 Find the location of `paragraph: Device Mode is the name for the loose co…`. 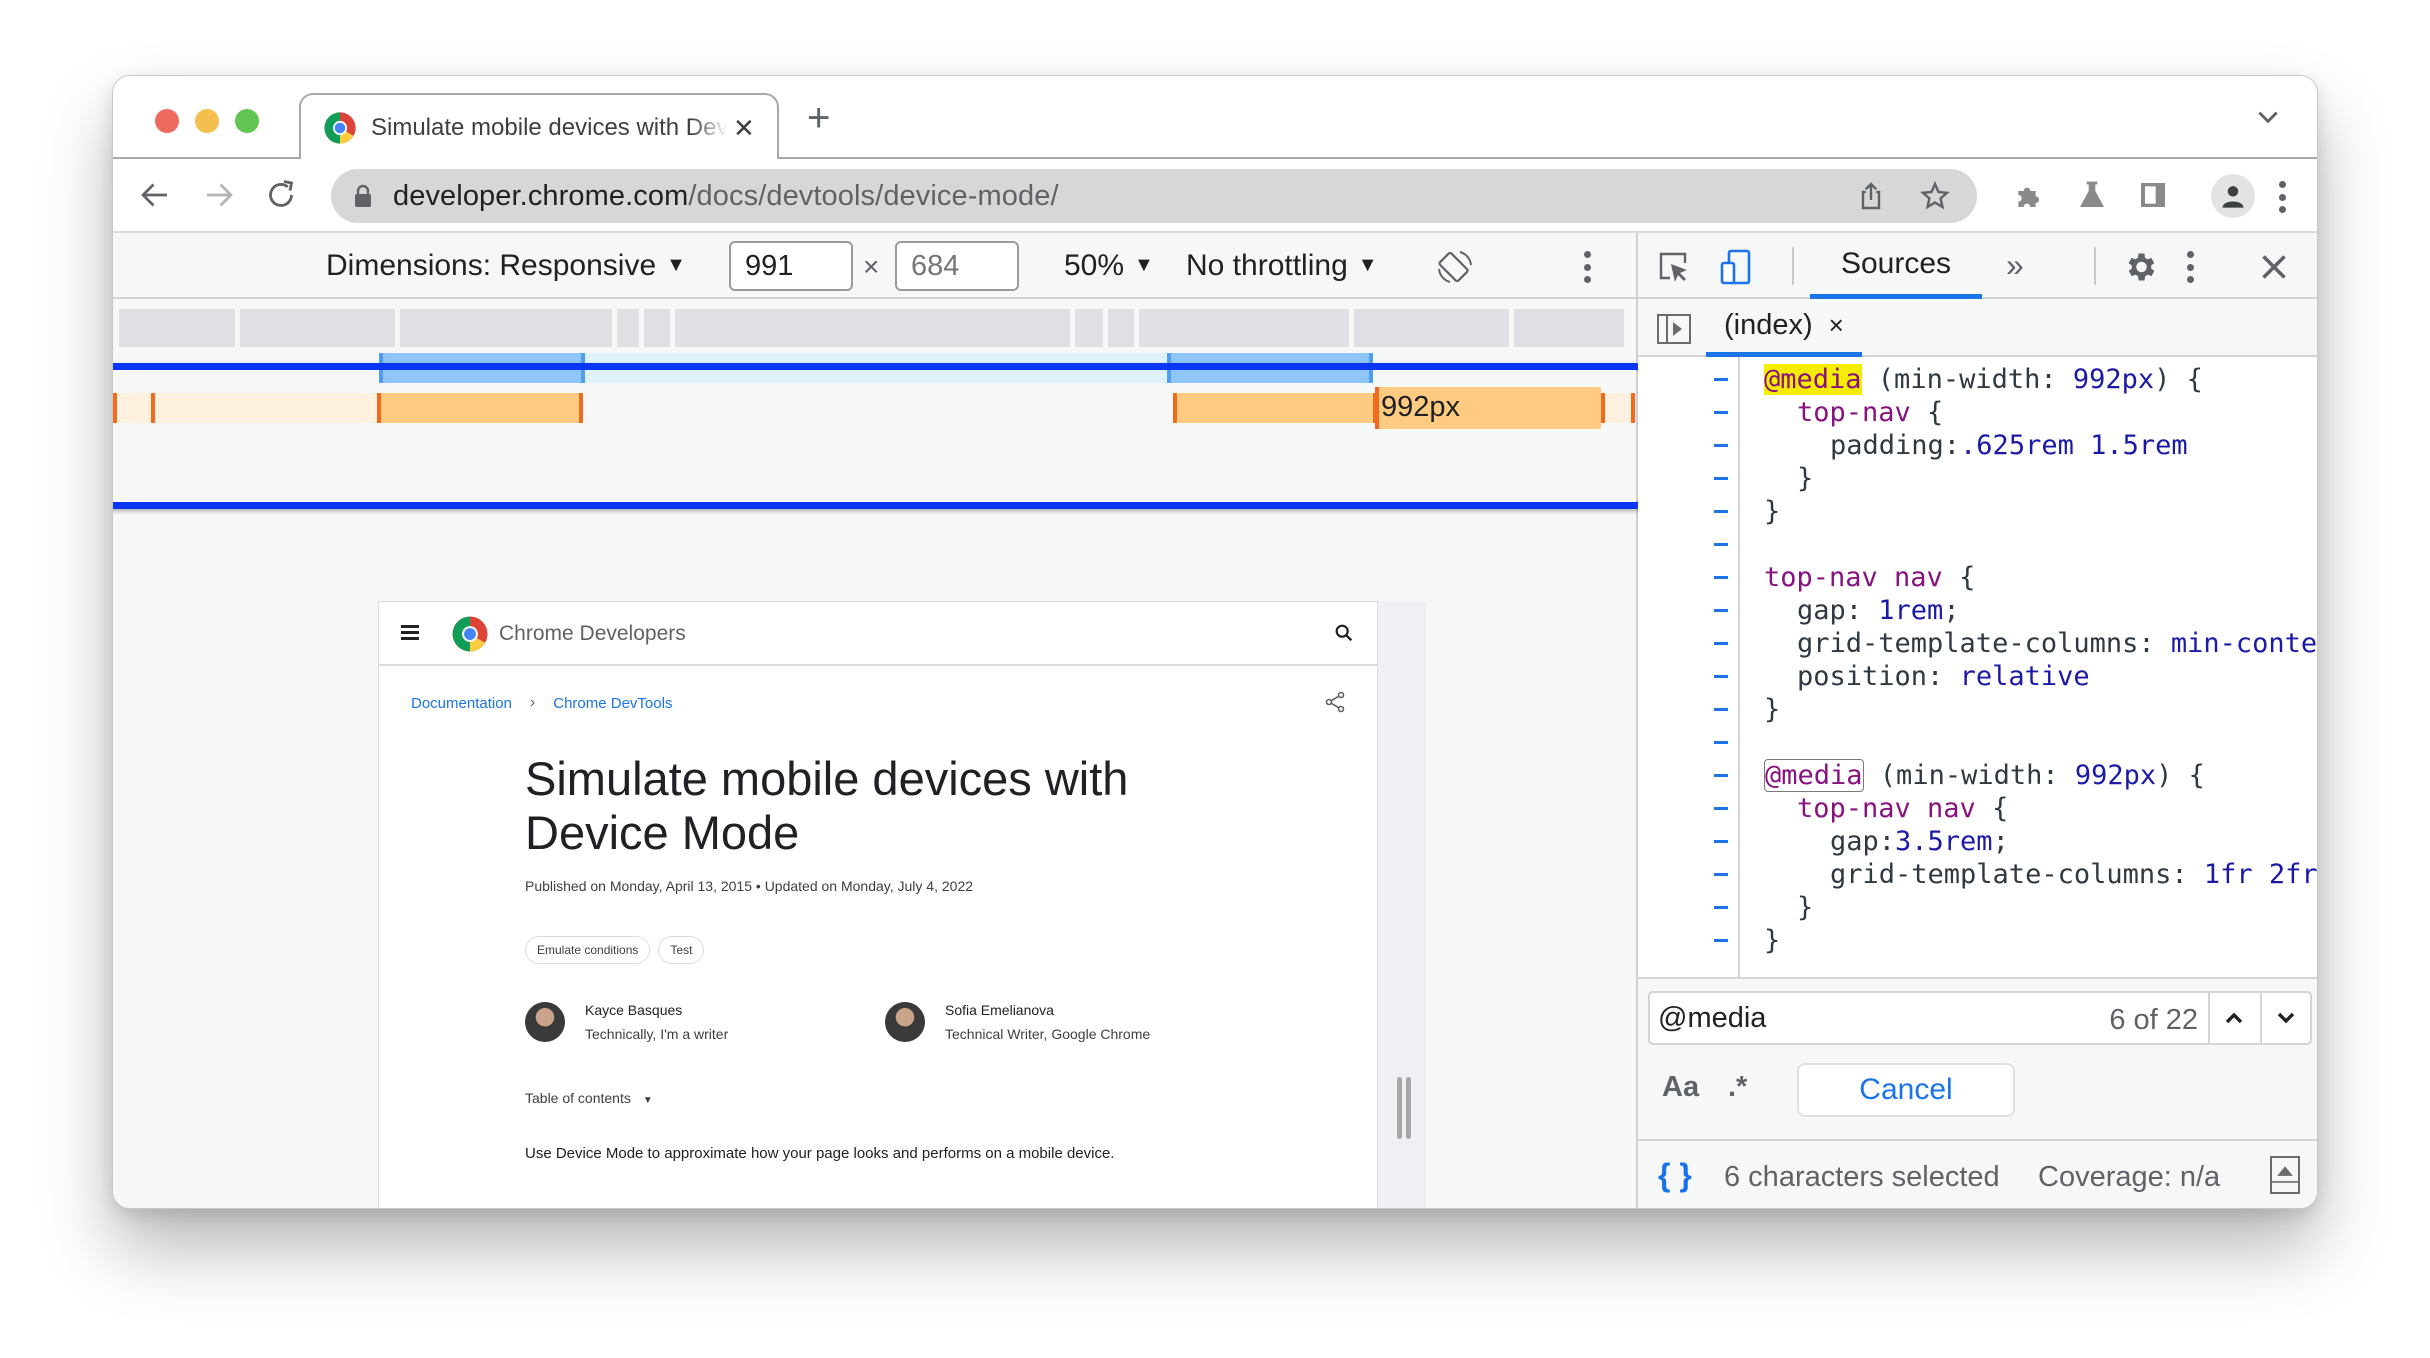

paragraph: Device Mode is the name for the loose co… is located at coordinates (885, 1205).